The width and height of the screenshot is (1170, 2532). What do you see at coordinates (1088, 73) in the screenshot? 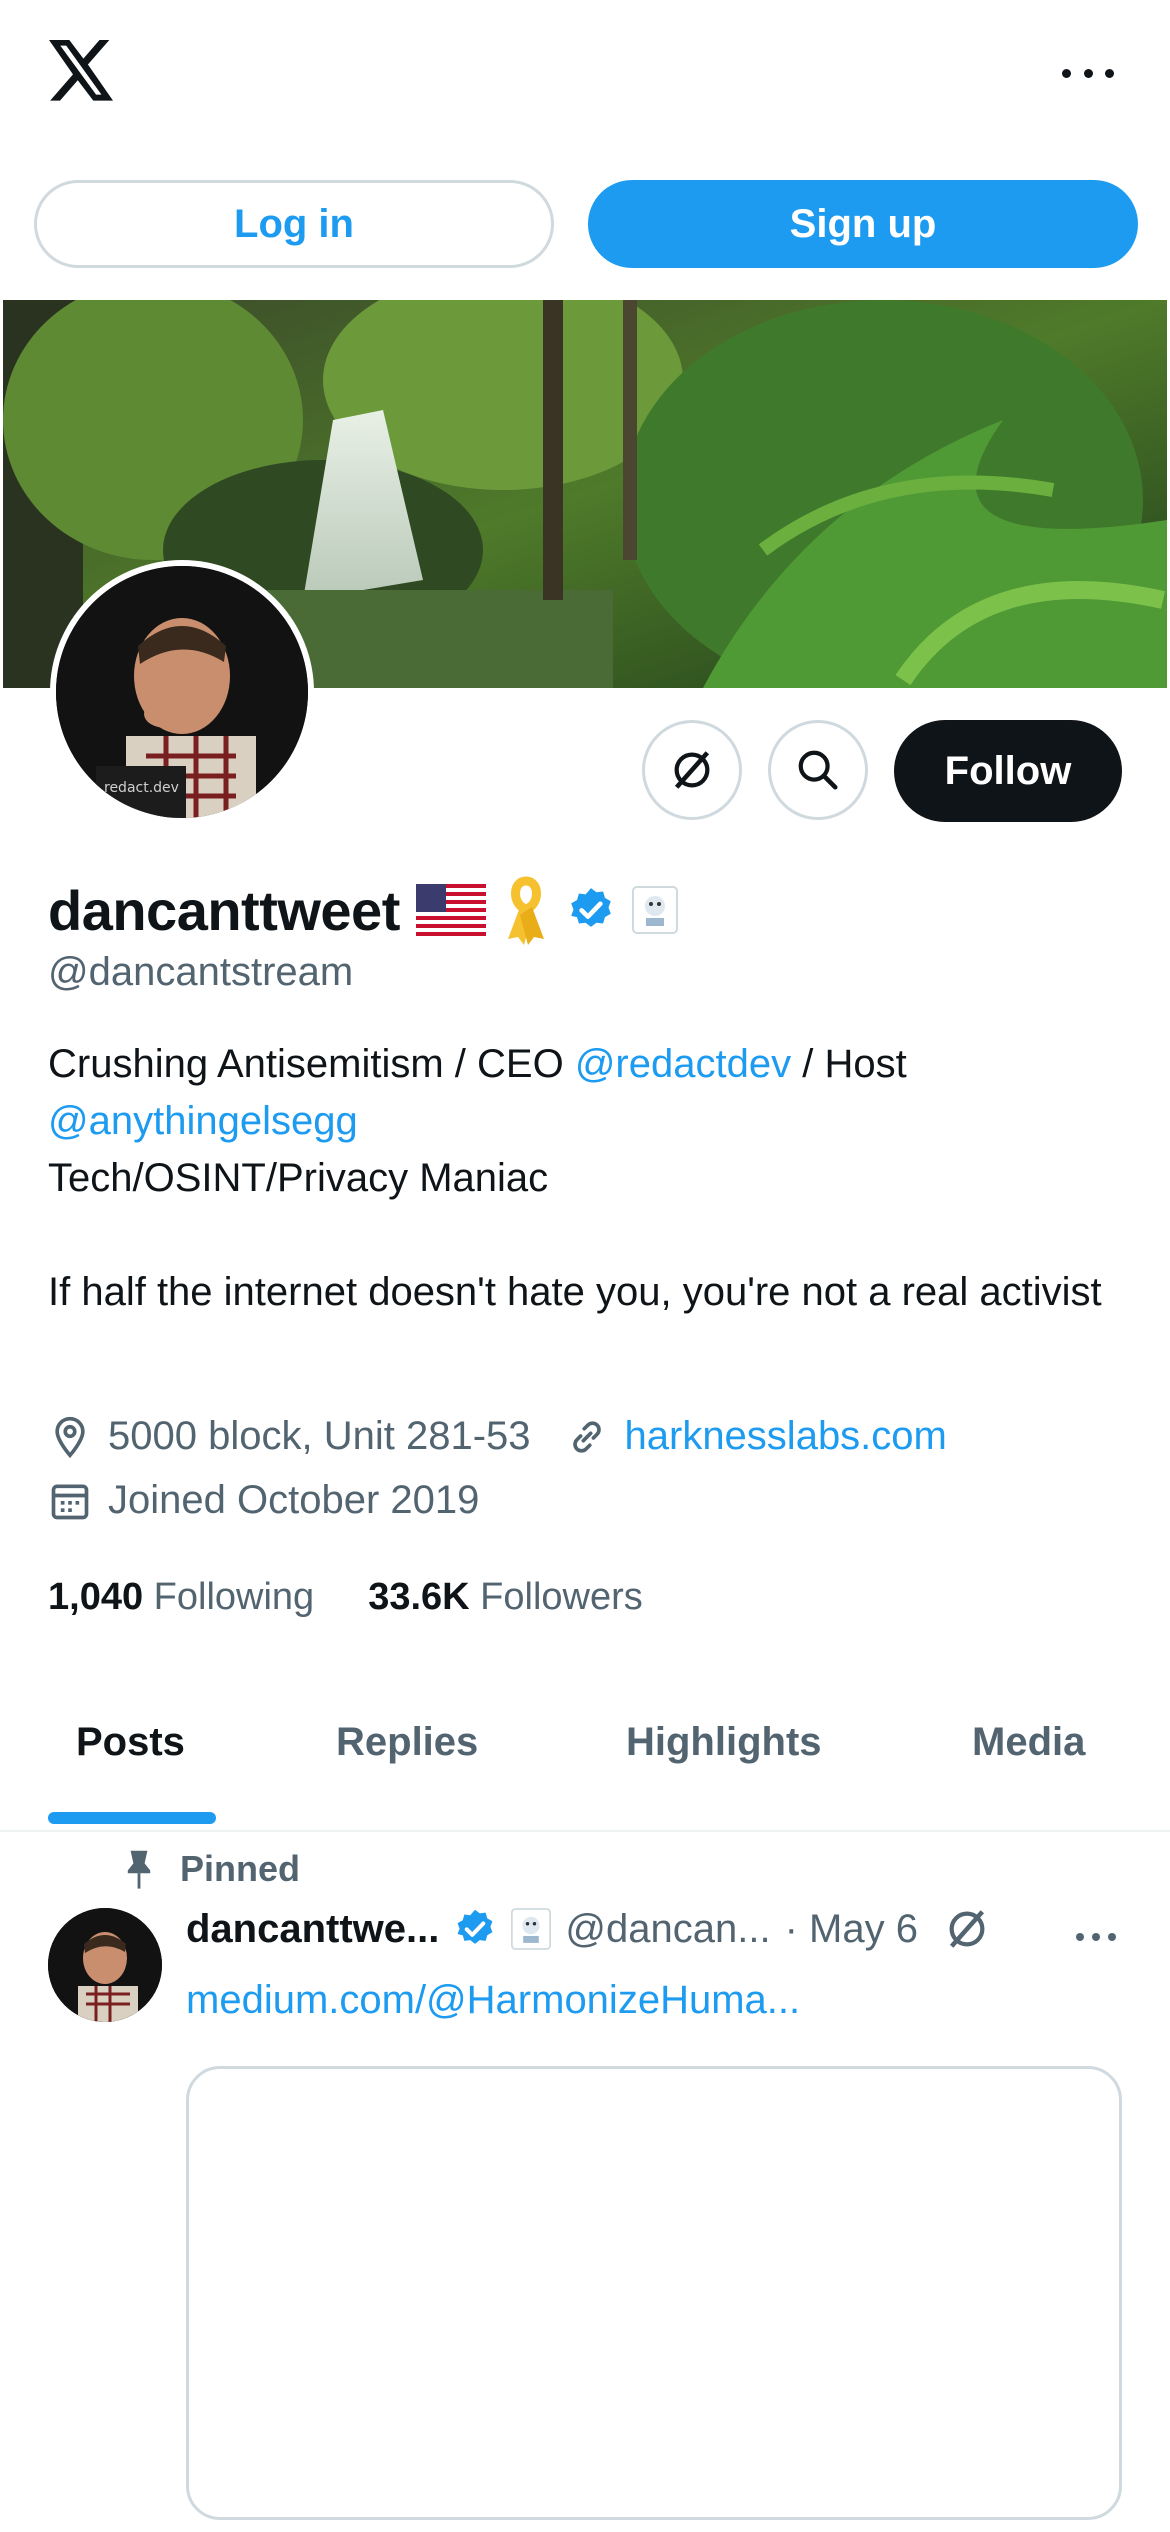
I see `more-icon` at bounding box center [1088, 73].